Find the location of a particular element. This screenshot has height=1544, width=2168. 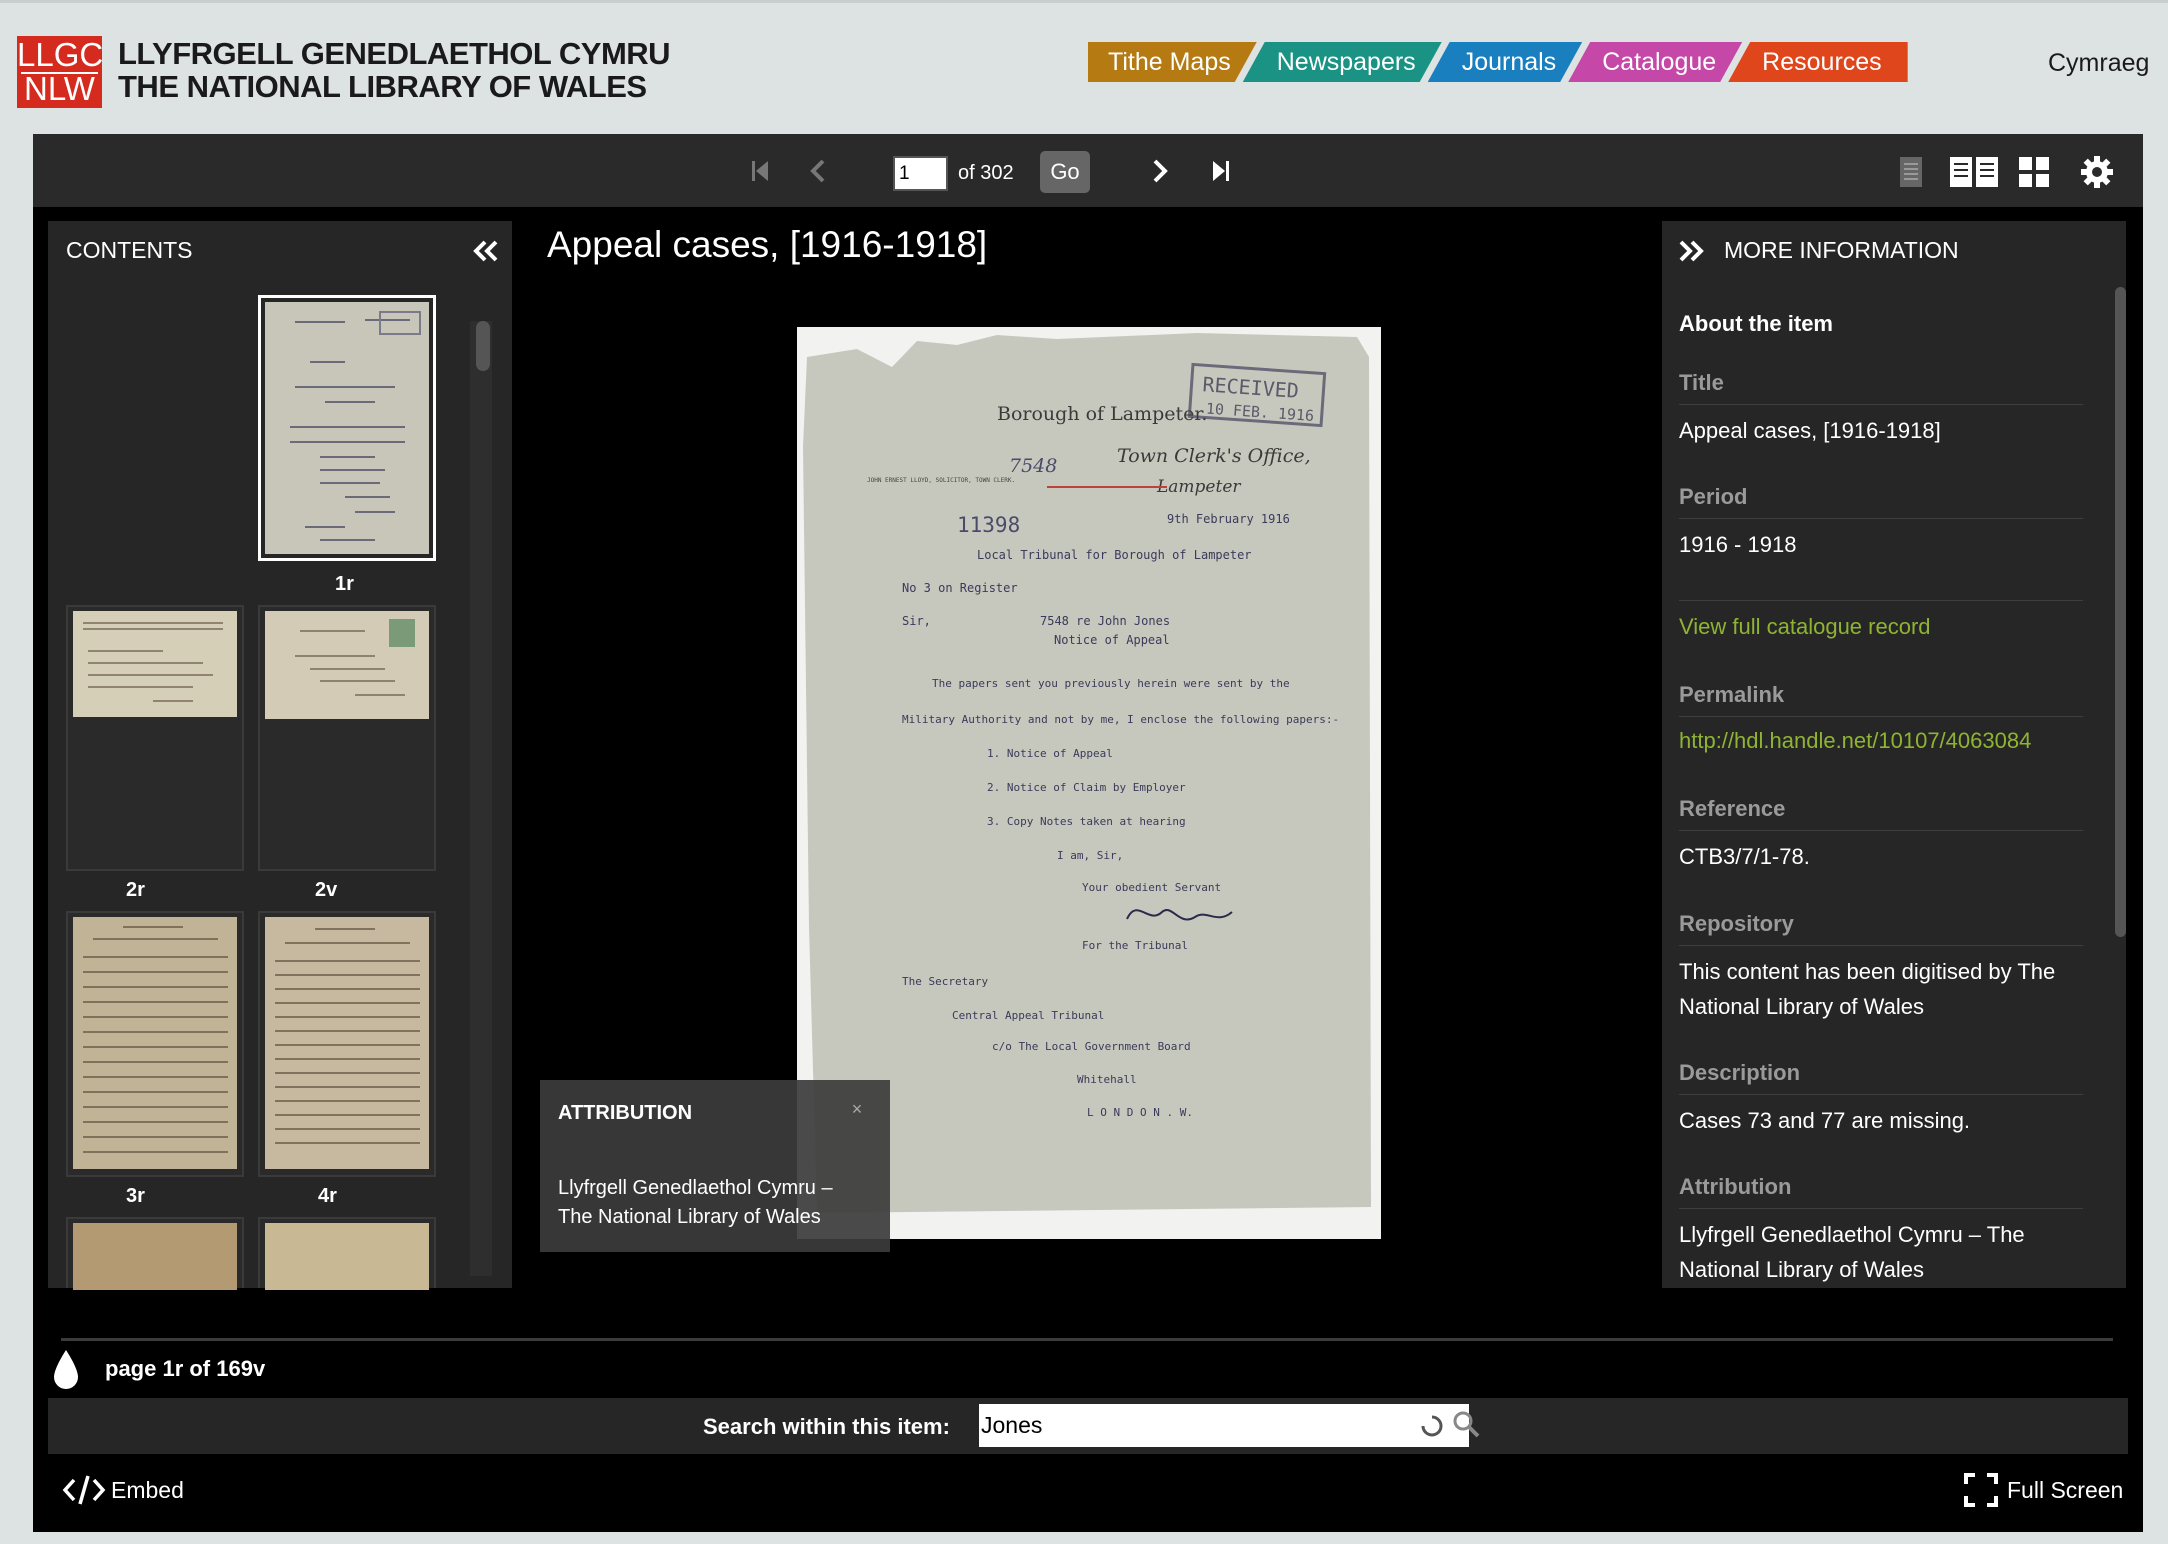

letterhead-borough: Borough of Lampeter. is located at coordinates (1102, 414).